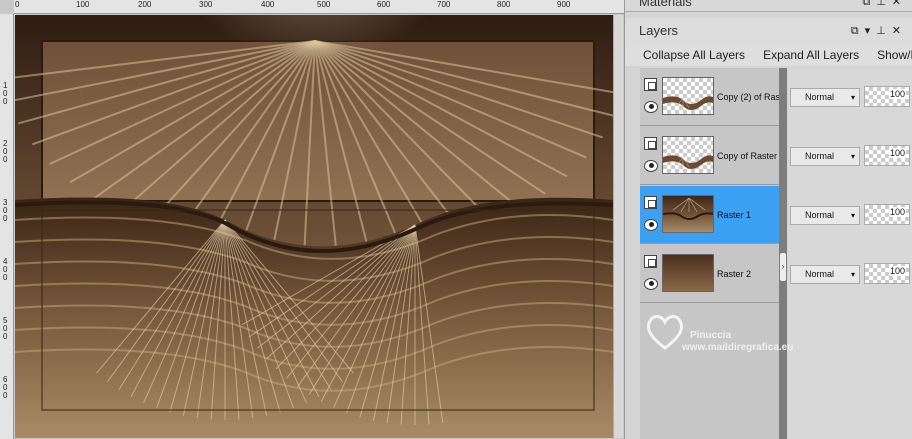  I want to click on materials-panel-header: Materials ⧉⊥✕, so click(768, 6).